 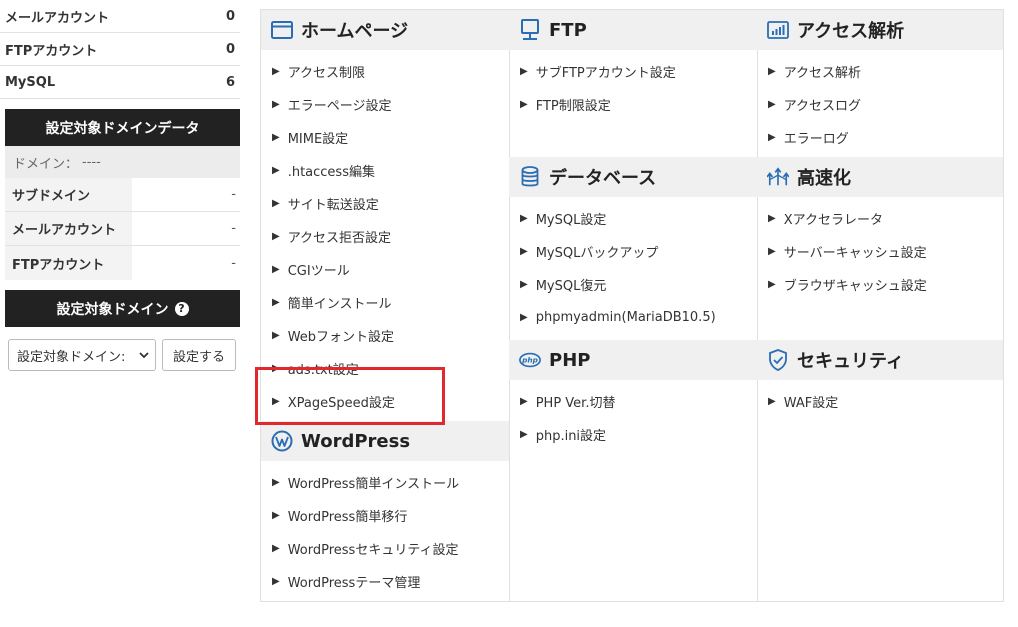 I want to click on link-php-version: ▶ PHP Ver.切替, so click(x=633, y=401).